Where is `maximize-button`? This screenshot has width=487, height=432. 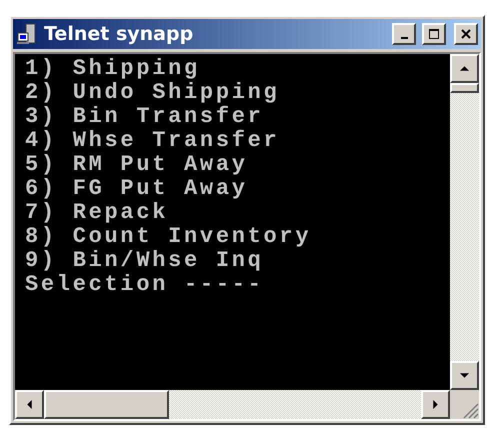 maximize-button is located at coordinates (434, 34).